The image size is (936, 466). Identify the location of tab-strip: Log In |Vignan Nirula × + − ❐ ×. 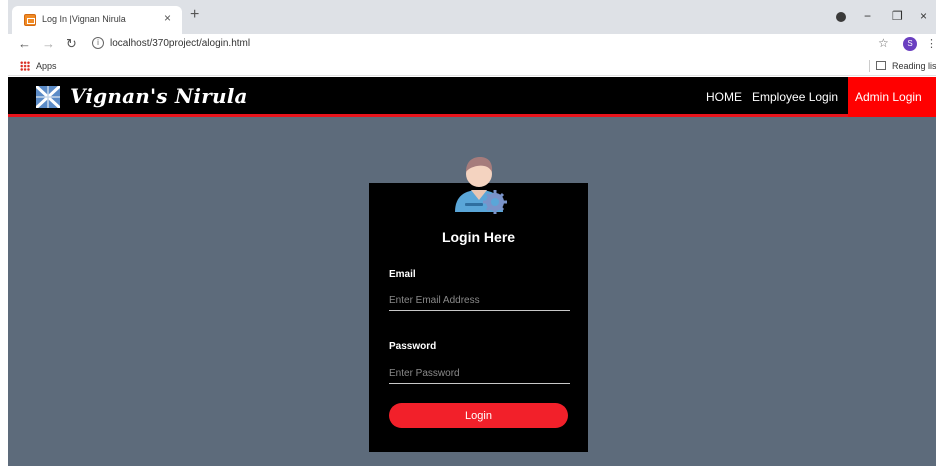
(472, 17).